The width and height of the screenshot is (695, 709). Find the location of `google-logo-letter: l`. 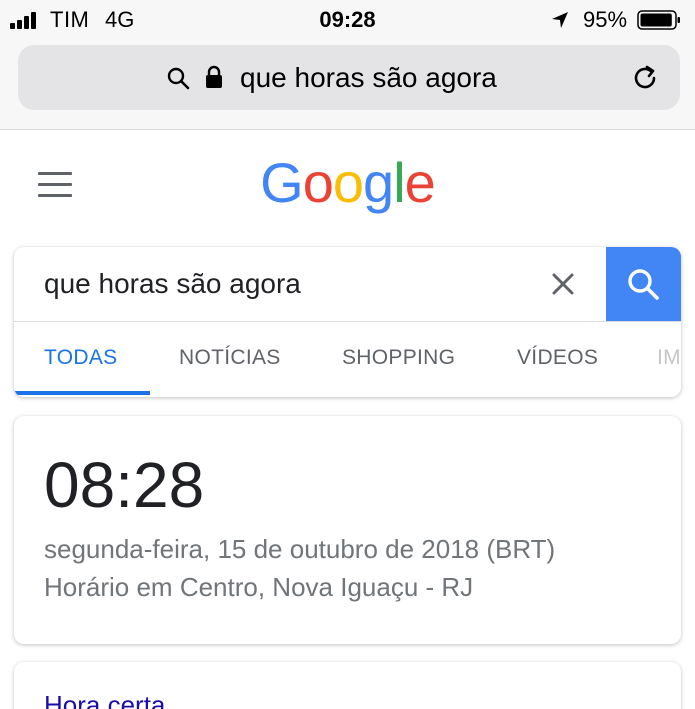

google-logo-letter: l is located at coordinates (399, 182).